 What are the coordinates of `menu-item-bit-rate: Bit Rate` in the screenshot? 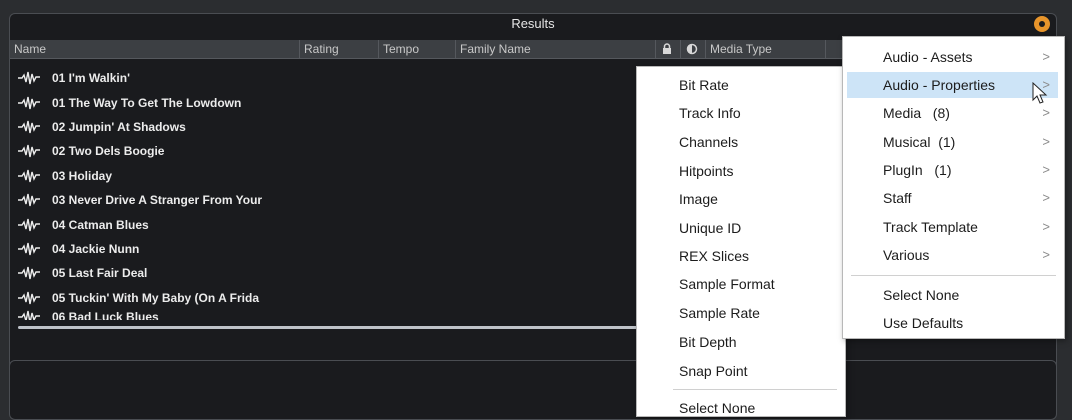 It's located at (704, 85).